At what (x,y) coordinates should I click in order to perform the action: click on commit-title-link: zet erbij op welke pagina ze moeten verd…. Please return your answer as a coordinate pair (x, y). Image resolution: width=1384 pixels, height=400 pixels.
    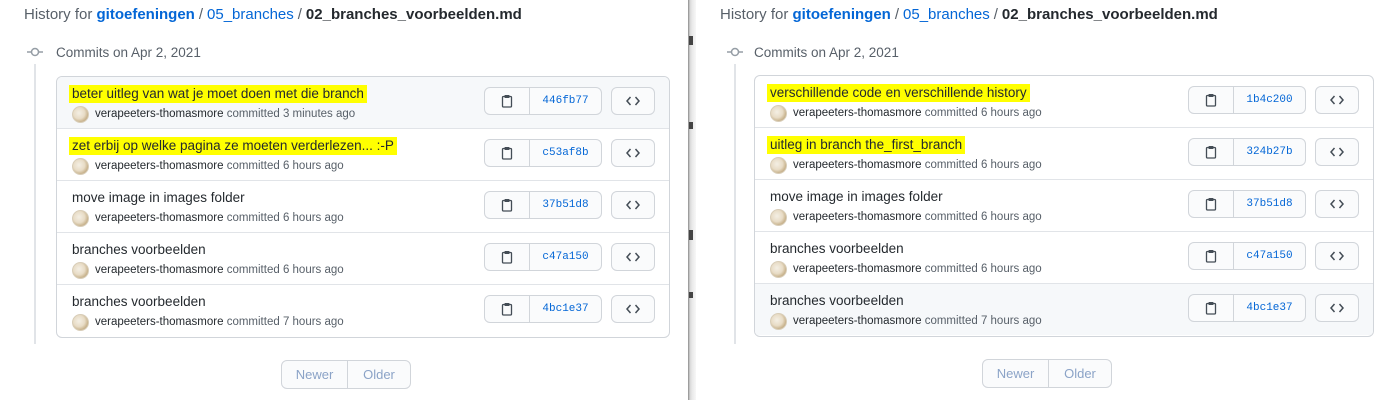
    Looking at the image, I should click on (233, 146).